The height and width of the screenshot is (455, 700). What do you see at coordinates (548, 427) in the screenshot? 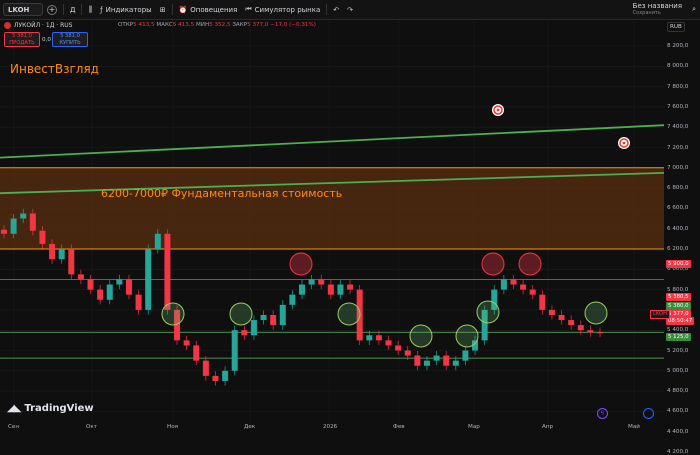
I see `x-tick-label: Апр` at bounding box center [548, 427].